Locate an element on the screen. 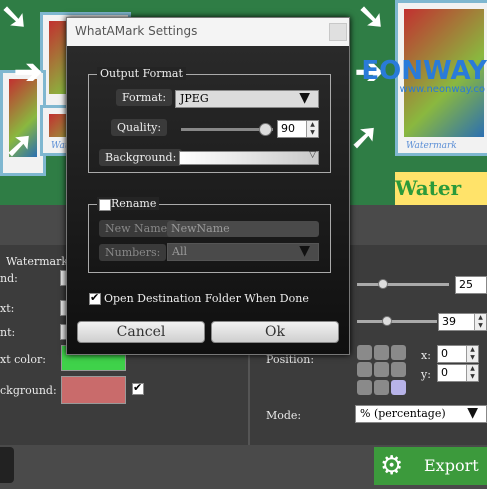 Image resolution: width=487 pixels, height=489 pixels. decrement-icon: ▼ is located at coordinates (312, 133).